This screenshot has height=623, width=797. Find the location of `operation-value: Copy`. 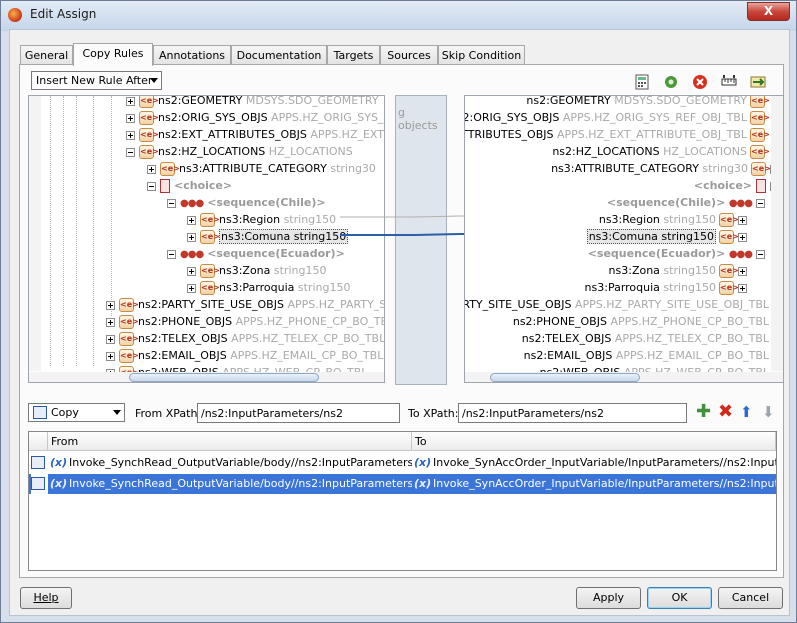

operation-value: Copy is located at coordinates (65, 412).